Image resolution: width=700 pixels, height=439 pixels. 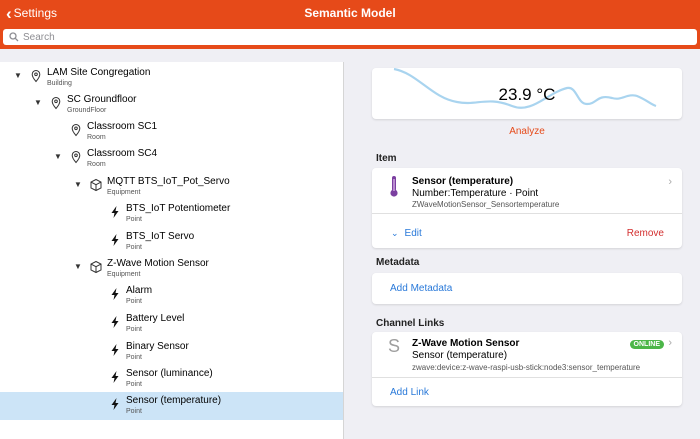 I want to click on thermometer-icon, so click(x=394, y=186).